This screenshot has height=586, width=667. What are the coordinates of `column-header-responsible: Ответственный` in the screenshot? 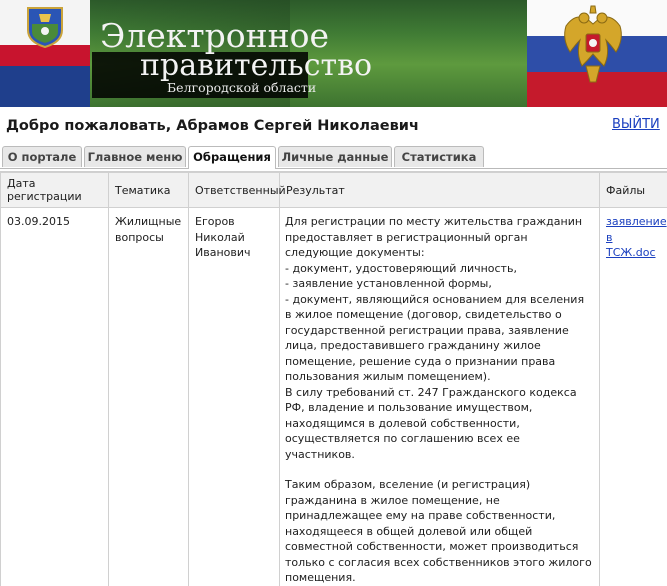 It's located at (234, 190).